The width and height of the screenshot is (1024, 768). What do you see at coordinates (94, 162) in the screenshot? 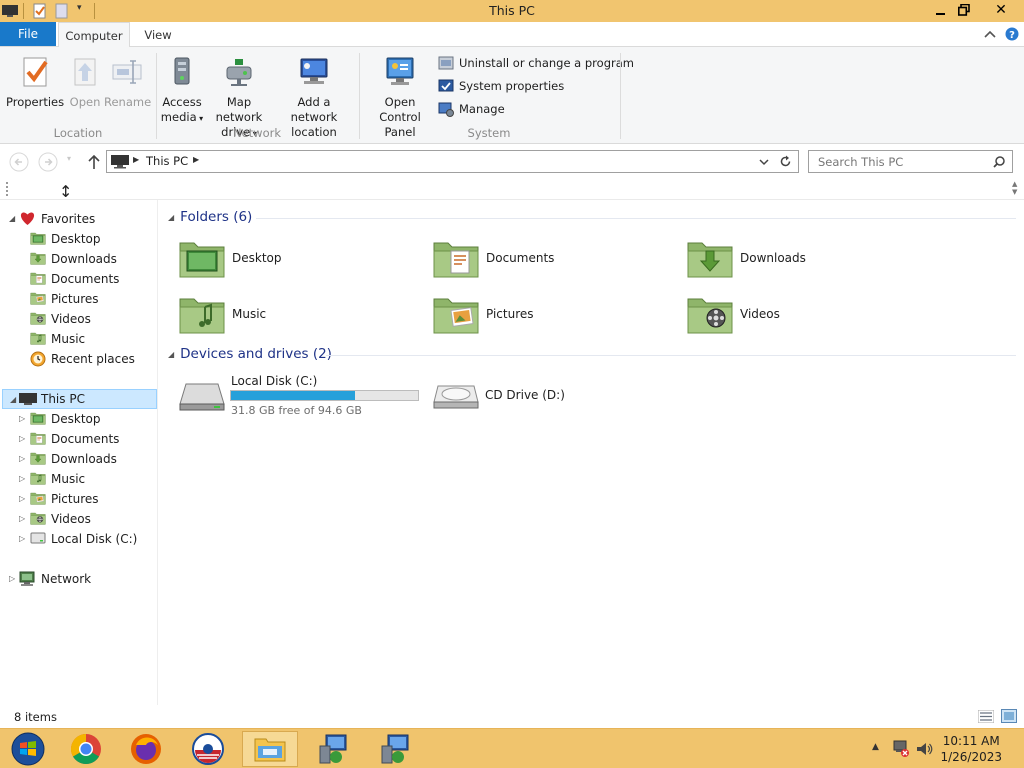
I see `up-icon` at bounding box center [94, 162].